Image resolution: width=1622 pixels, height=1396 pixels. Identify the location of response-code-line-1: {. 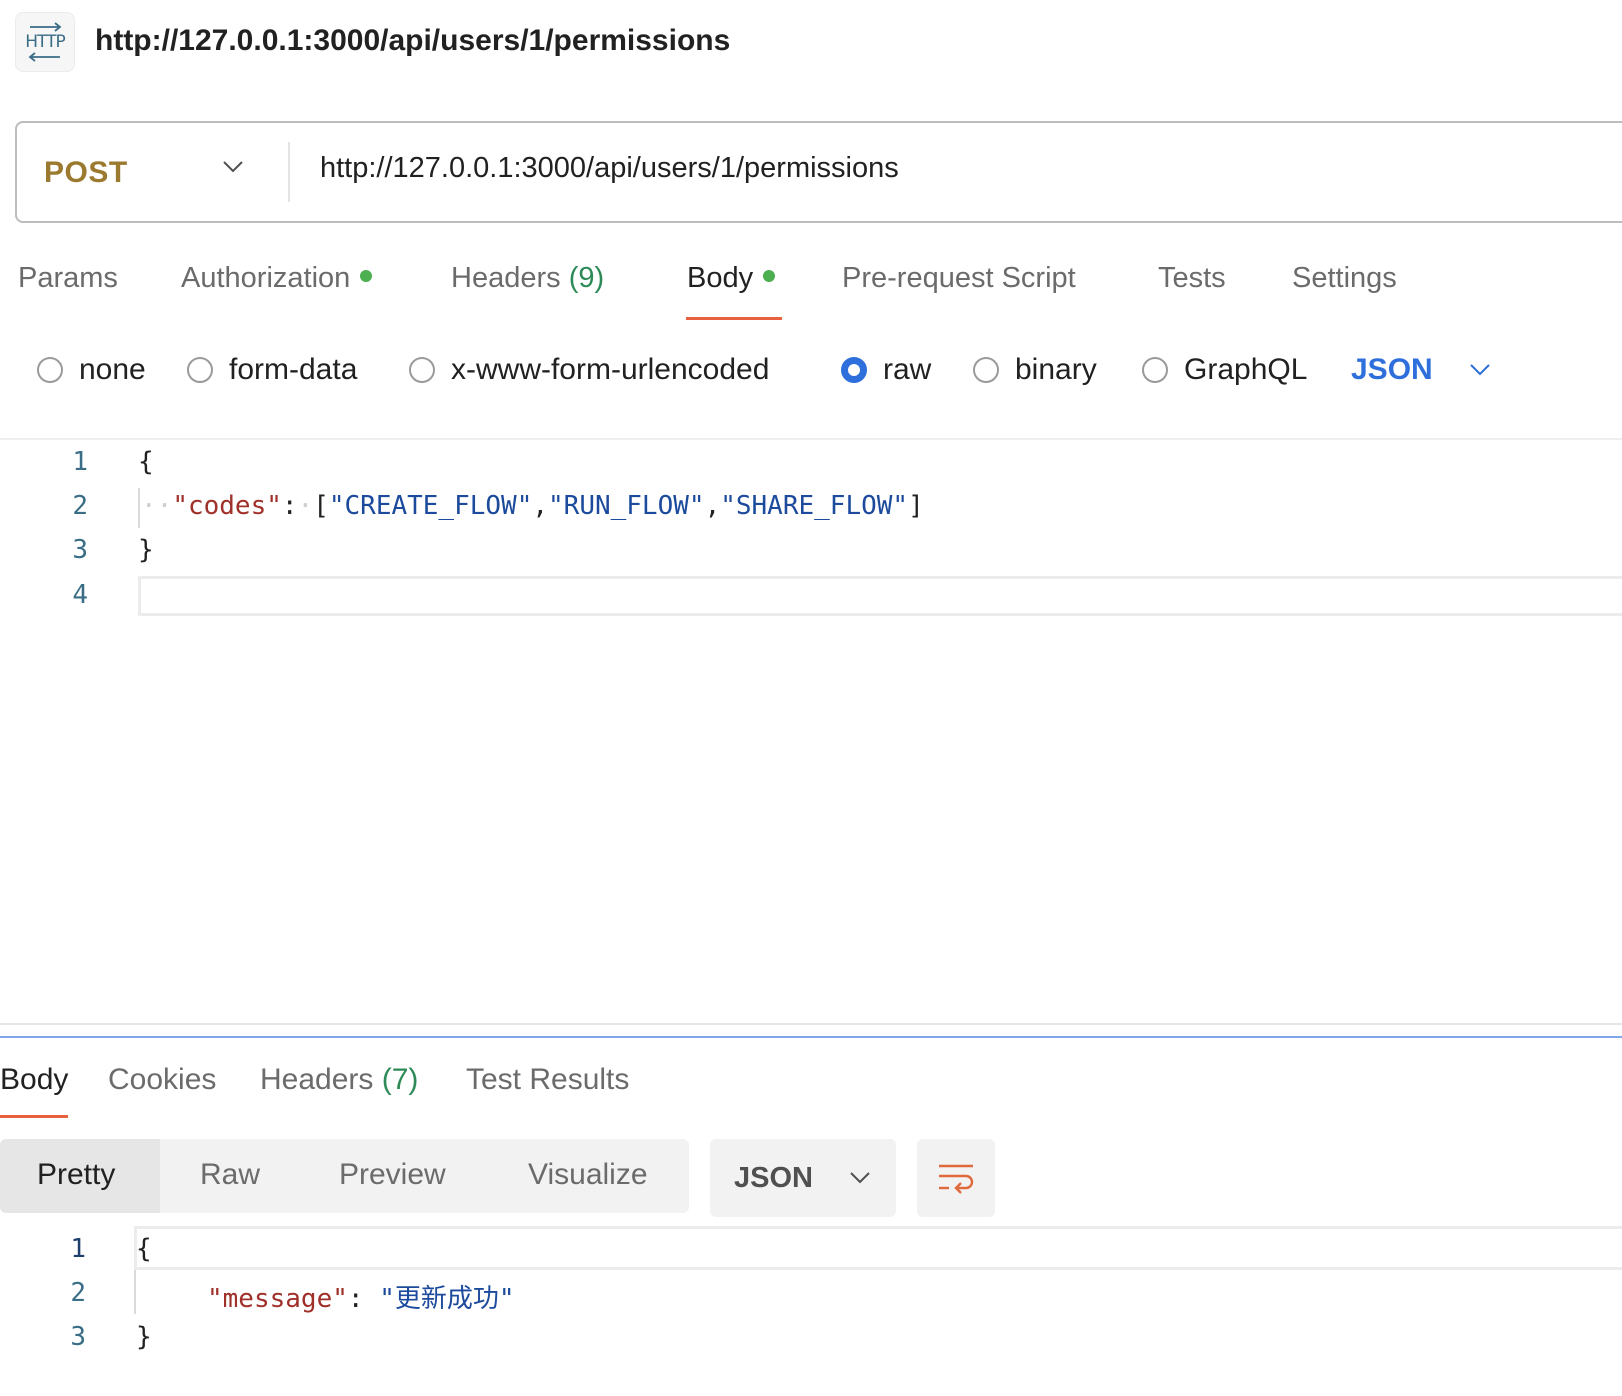
(144, 1249).